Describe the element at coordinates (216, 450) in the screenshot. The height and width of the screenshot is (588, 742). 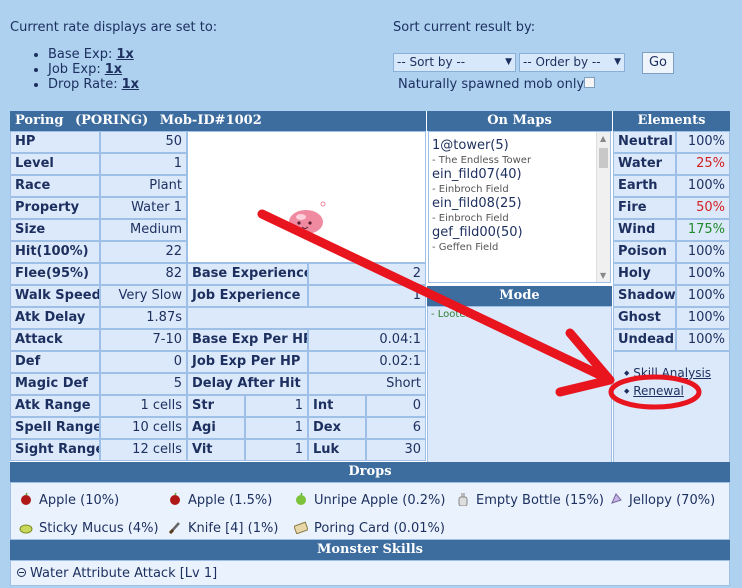
I see `attr-label: Vit` at that location.